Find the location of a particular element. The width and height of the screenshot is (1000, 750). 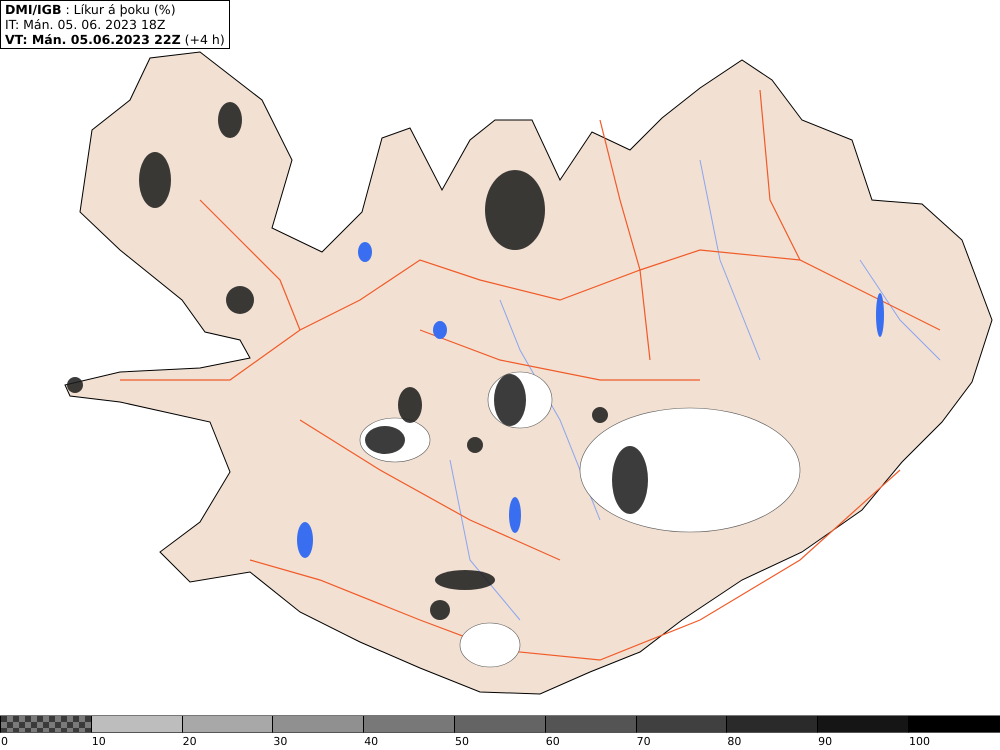

legend-label: 0 is located at coordinates (4, 742).